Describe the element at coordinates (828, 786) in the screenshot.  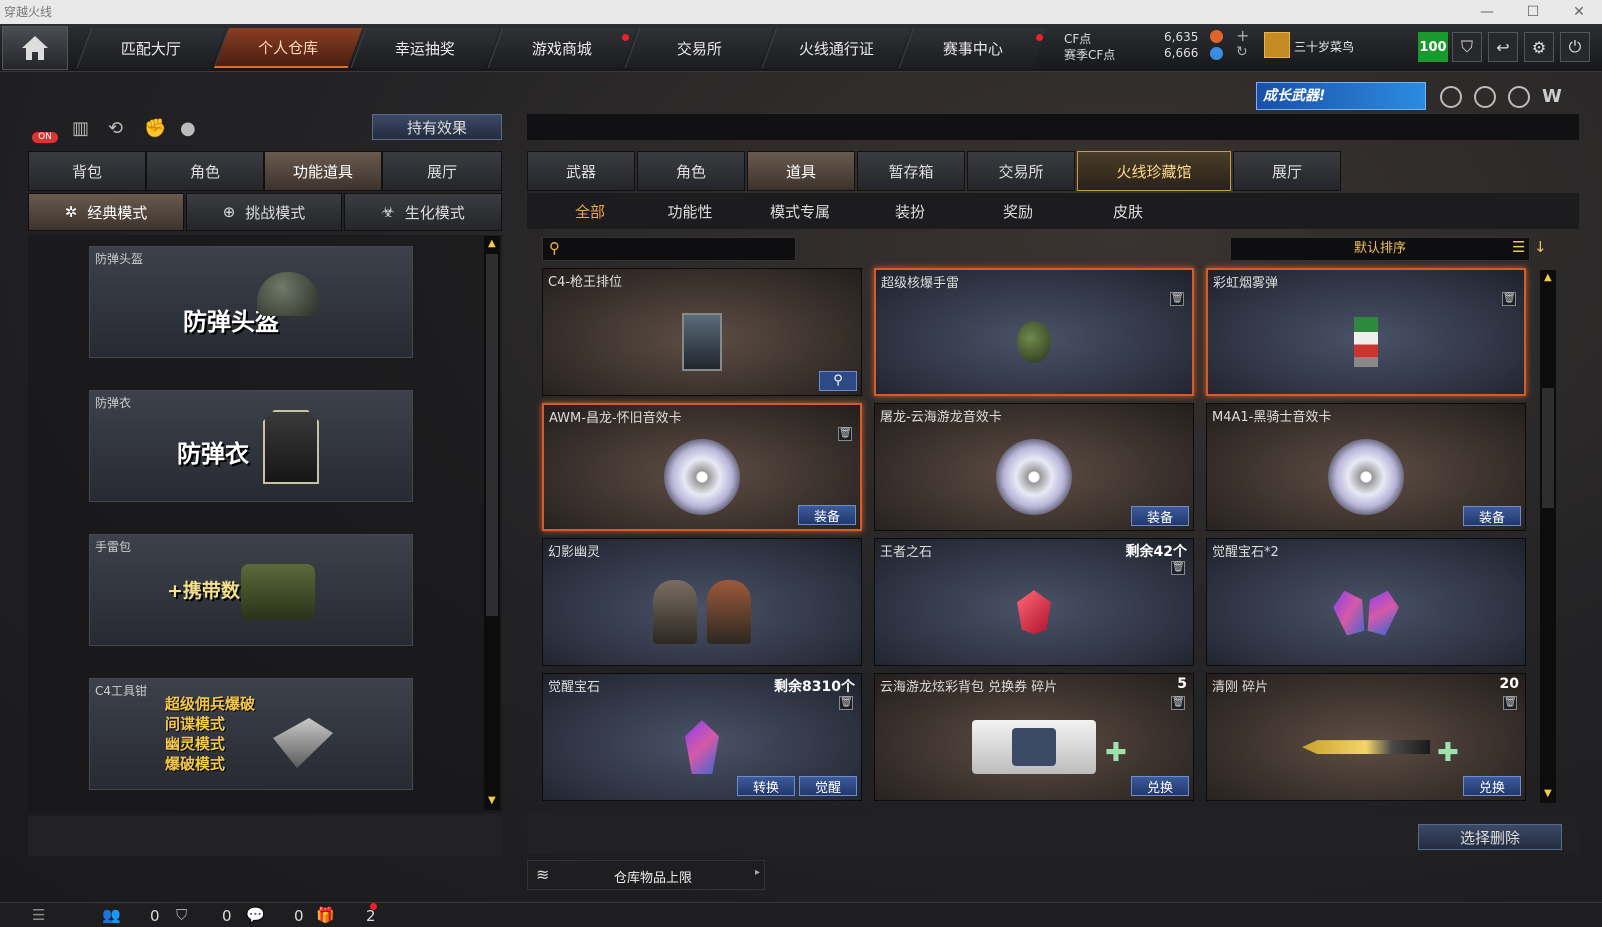
I see `awaken-button: 觉醒` at that location.